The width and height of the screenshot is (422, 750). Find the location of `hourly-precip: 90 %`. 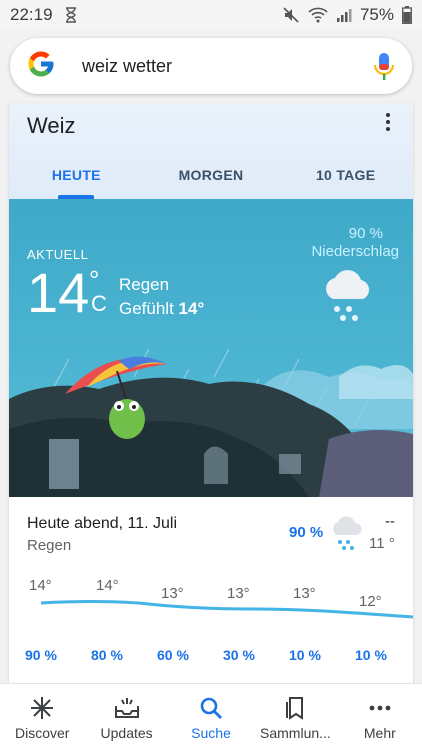

hourly-precip: 90 % is located at coordinates (41, 655).